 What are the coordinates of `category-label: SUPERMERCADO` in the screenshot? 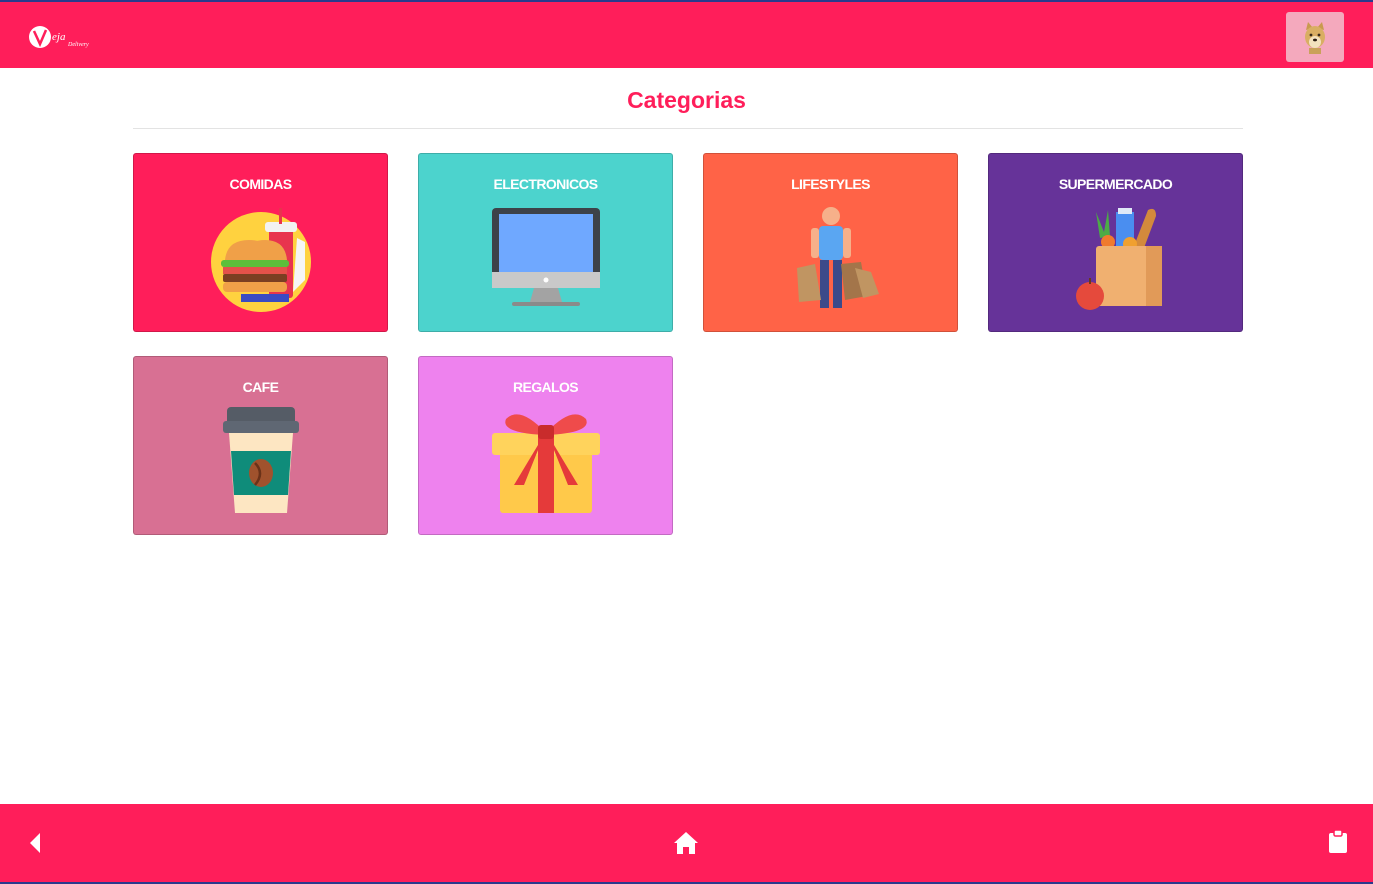 It's located at (1115, 184).